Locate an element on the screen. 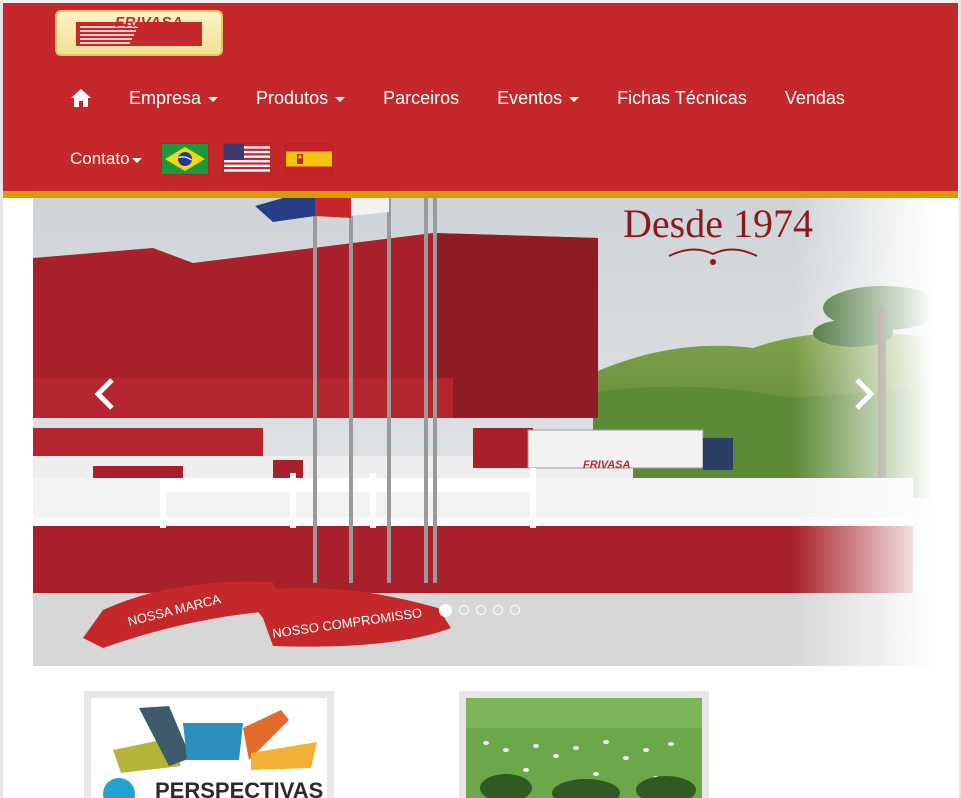 This screenshot has width=961, height=798. nav-produtos: Produtos is located at coordinates (300, 98).